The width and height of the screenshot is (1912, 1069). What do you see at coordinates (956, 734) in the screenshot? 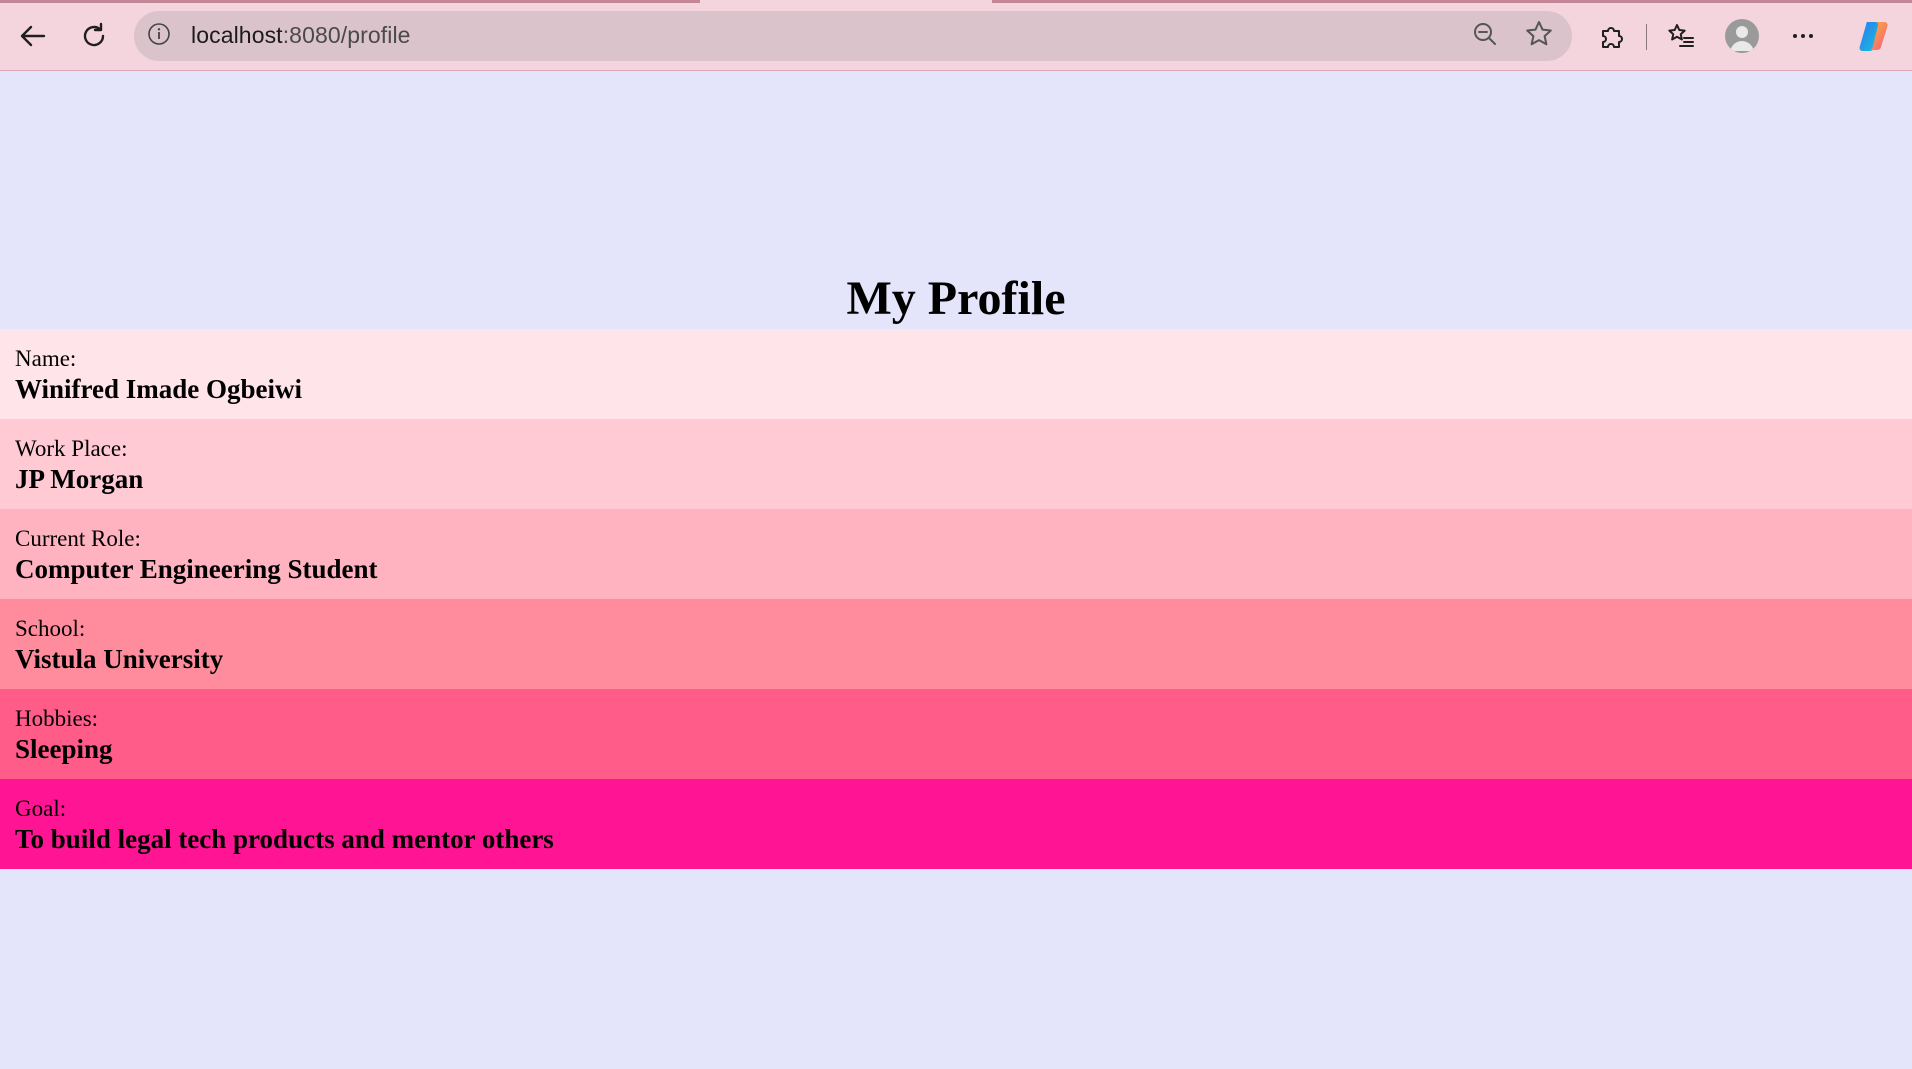
I see `profile-row-hobbies: Hobbies: Sleeping` at bounding box center [956, 734].